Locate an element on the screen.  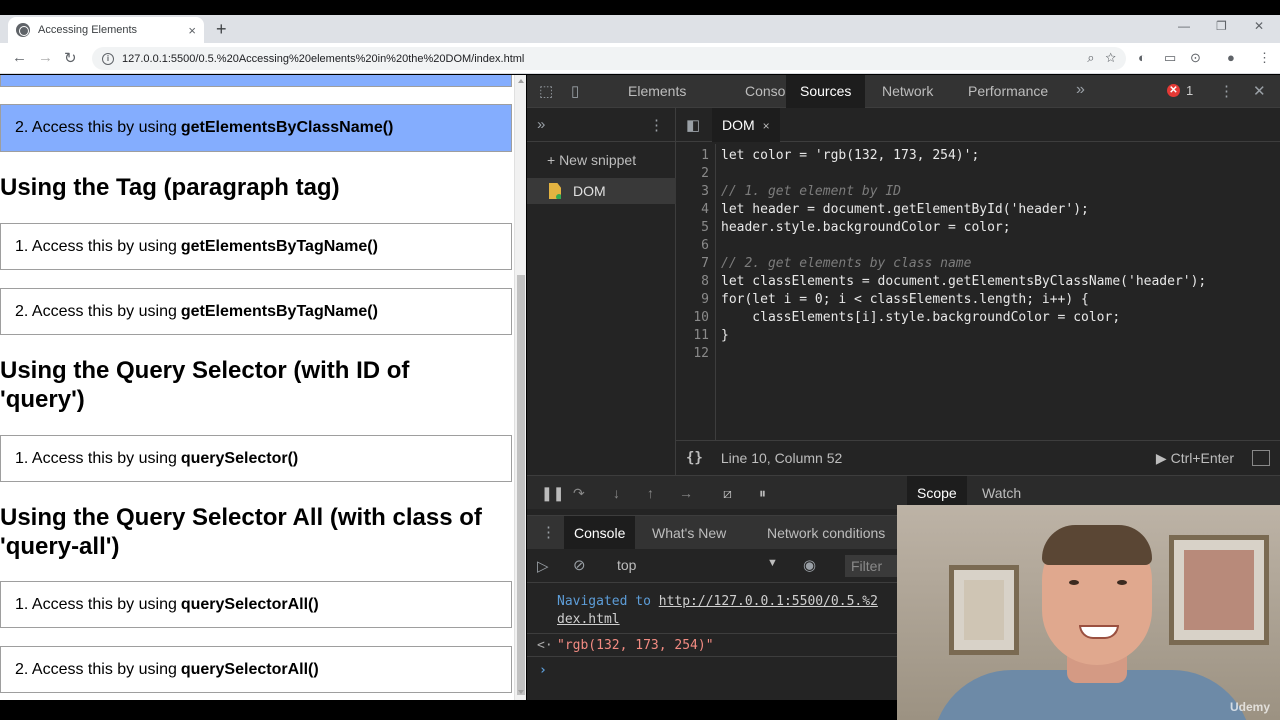
list-item: 1. Access this by using querySelector() is located at coordinates (256, 458).